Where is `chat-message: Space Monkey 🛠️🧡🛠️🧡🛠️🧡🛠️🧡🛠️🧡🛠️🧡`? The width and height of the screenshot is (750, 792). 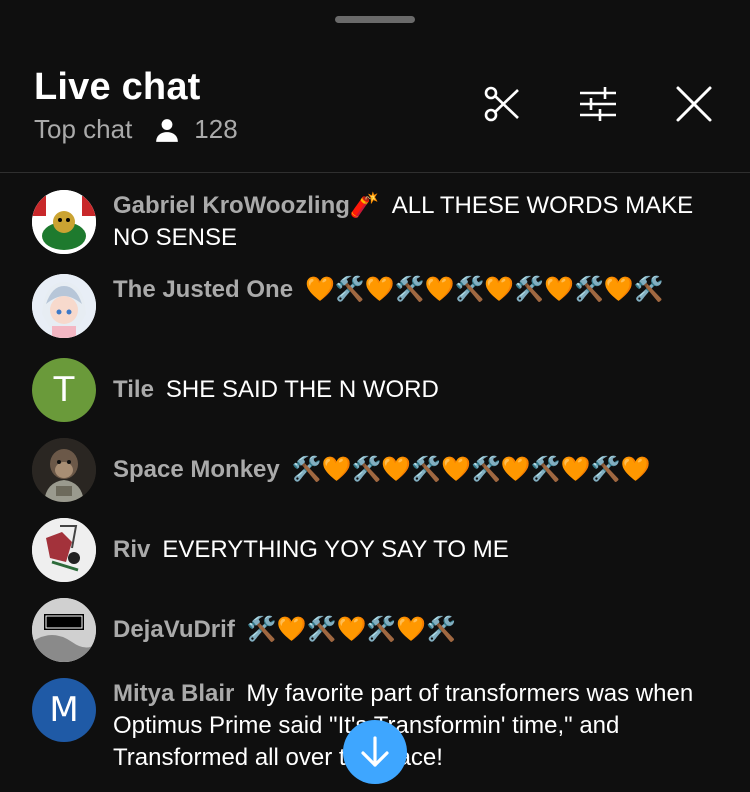
chat-message: Space Monkey 🛠️🧡🛠️🧡🛠️🧡🛠️🧡🛠️🧡🛠️🧡 is located at coordinates (377, 470).